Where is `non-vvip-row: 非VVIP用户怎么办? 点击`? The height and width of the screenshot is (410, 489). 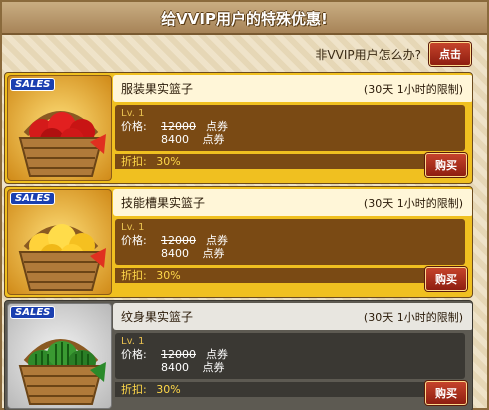
non-vvip-row: 非VVIP用户怎么办? 点击 is located at coordinates (393, 54).